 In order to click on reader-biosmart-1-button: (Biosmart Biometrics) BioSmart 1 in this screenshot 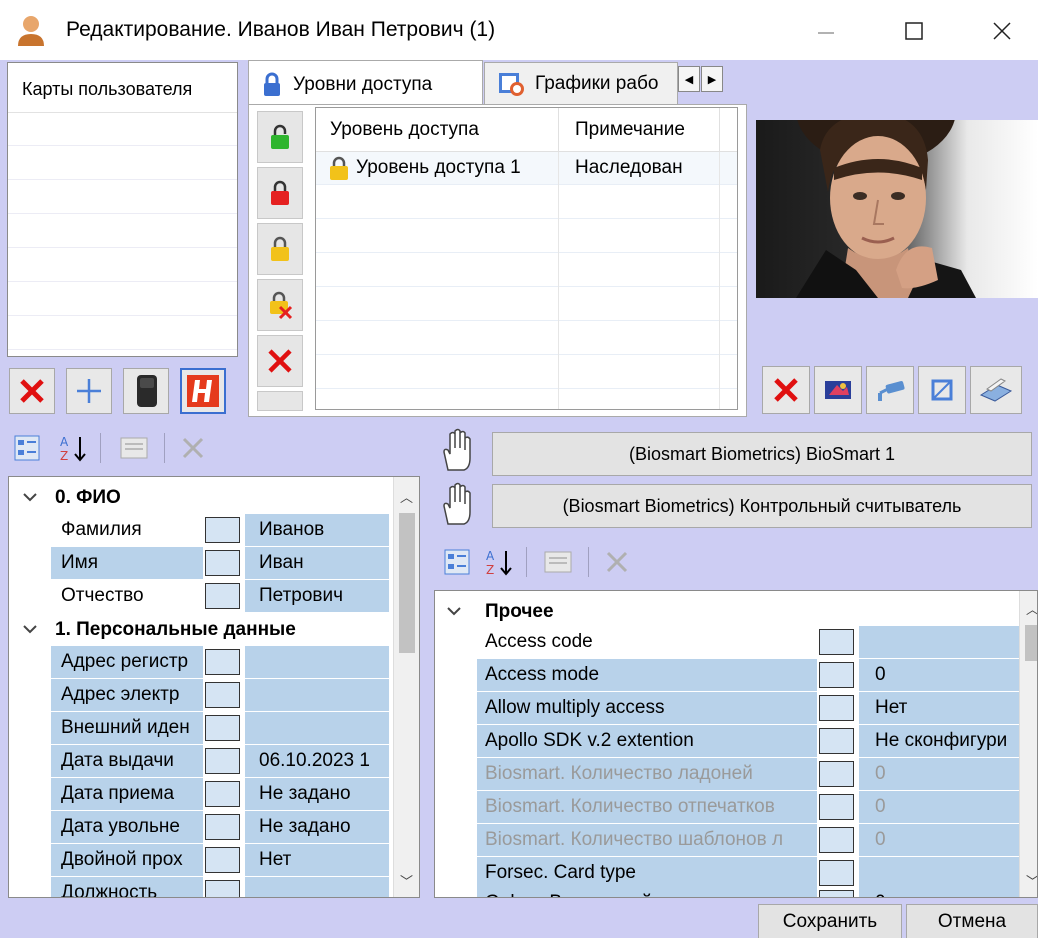, I will do `click(762, 454)`.